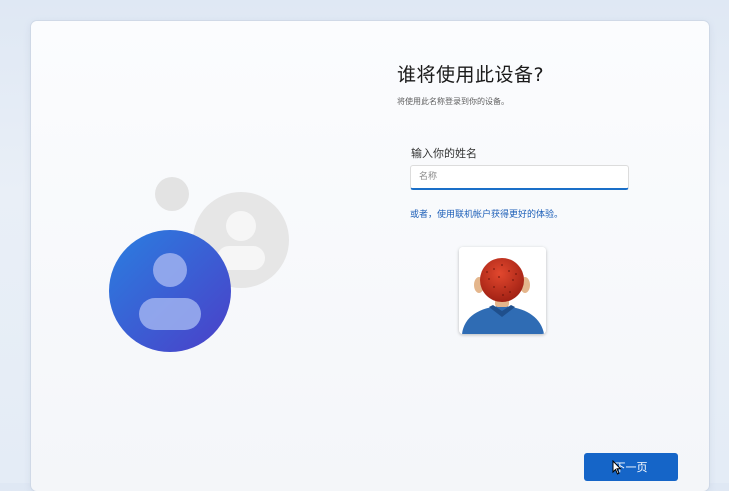  I want to click on name-input, so click(519, 177).